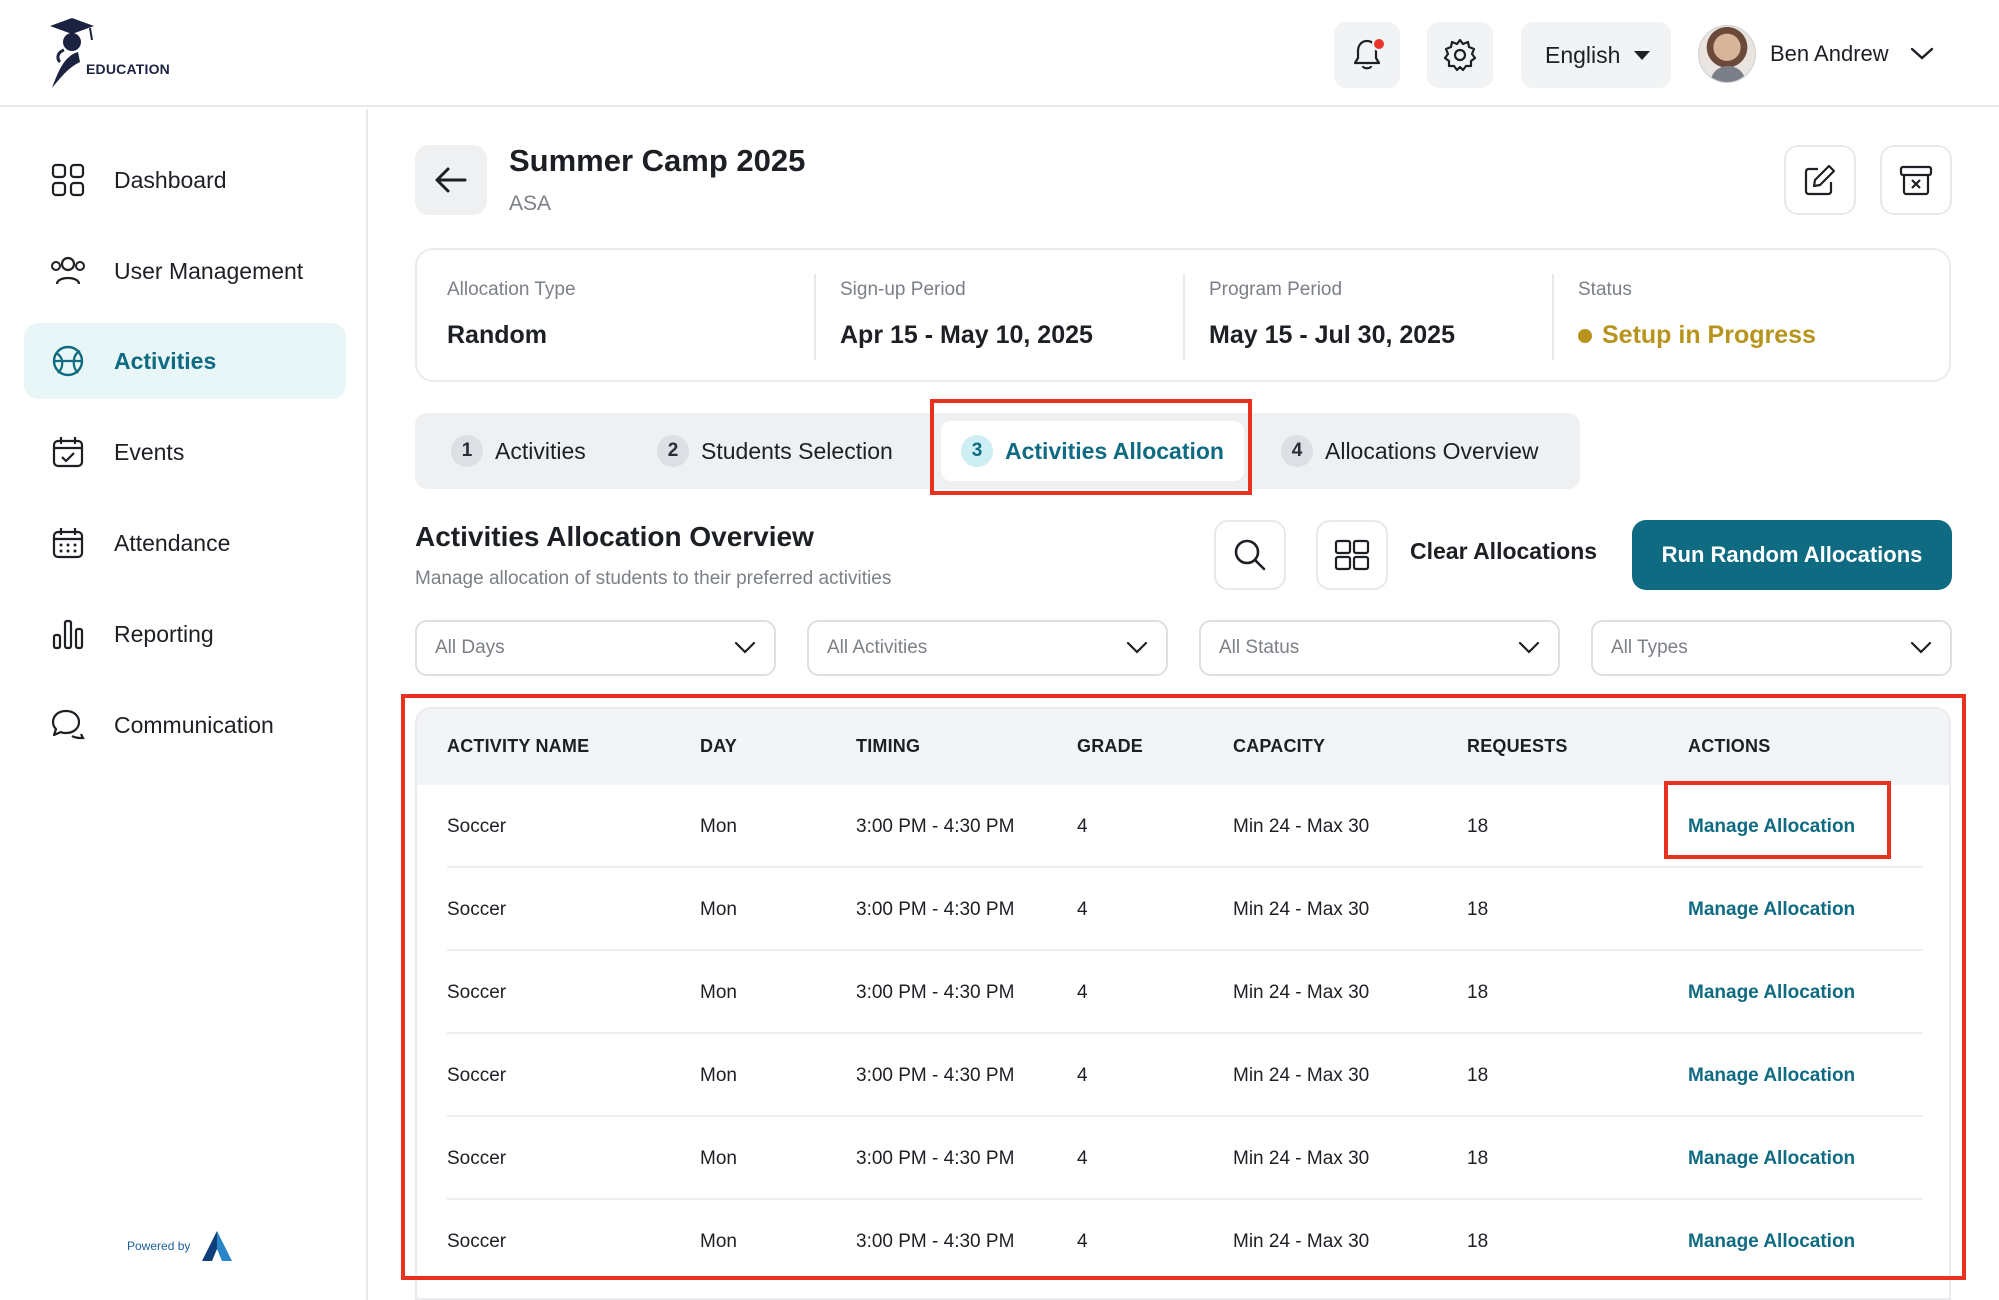 The height and width of the screenshot is (1300, 1999). What do you see at coordinates (1792, 555) in the screenshot?
I see `run-random-allocations-button: Run Random Allocations` at bounding box center [1792, 555].